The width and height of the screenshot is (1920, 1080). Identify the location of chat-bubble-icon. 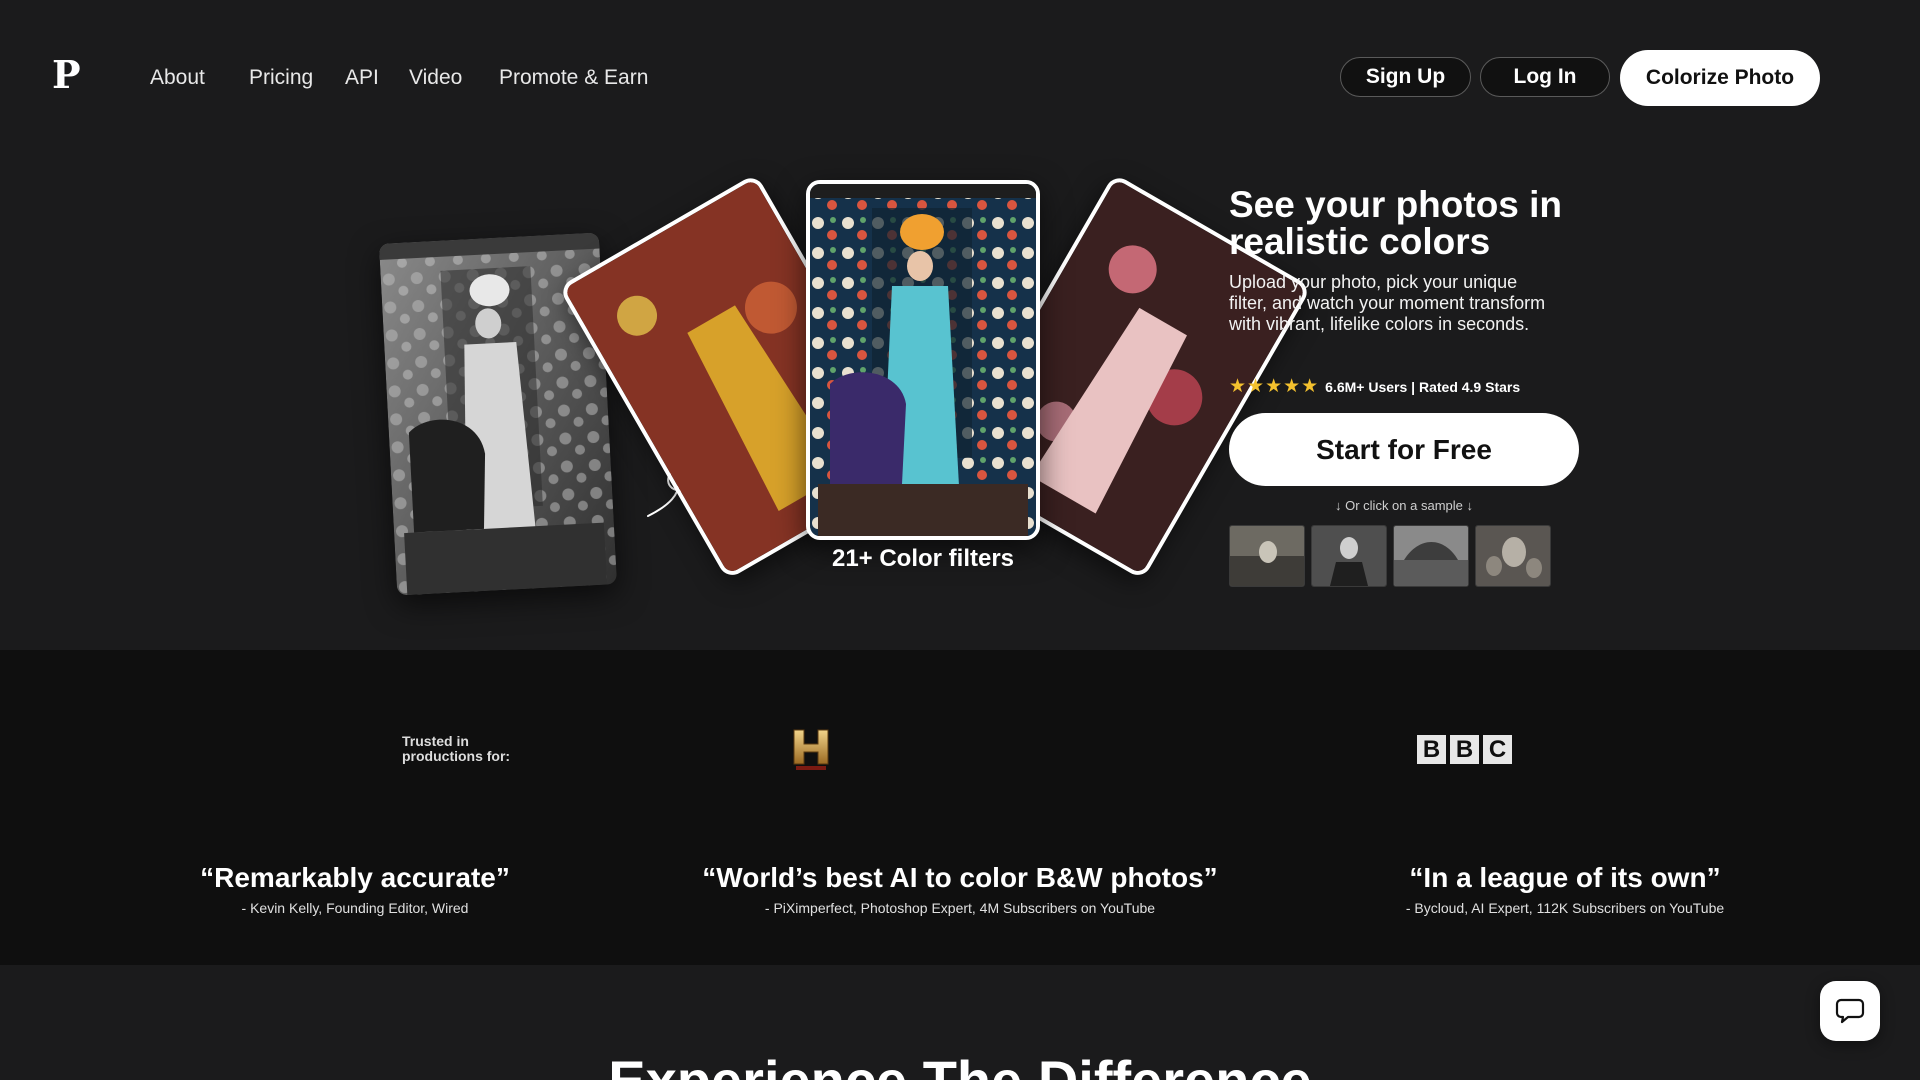
(1850, 1011).